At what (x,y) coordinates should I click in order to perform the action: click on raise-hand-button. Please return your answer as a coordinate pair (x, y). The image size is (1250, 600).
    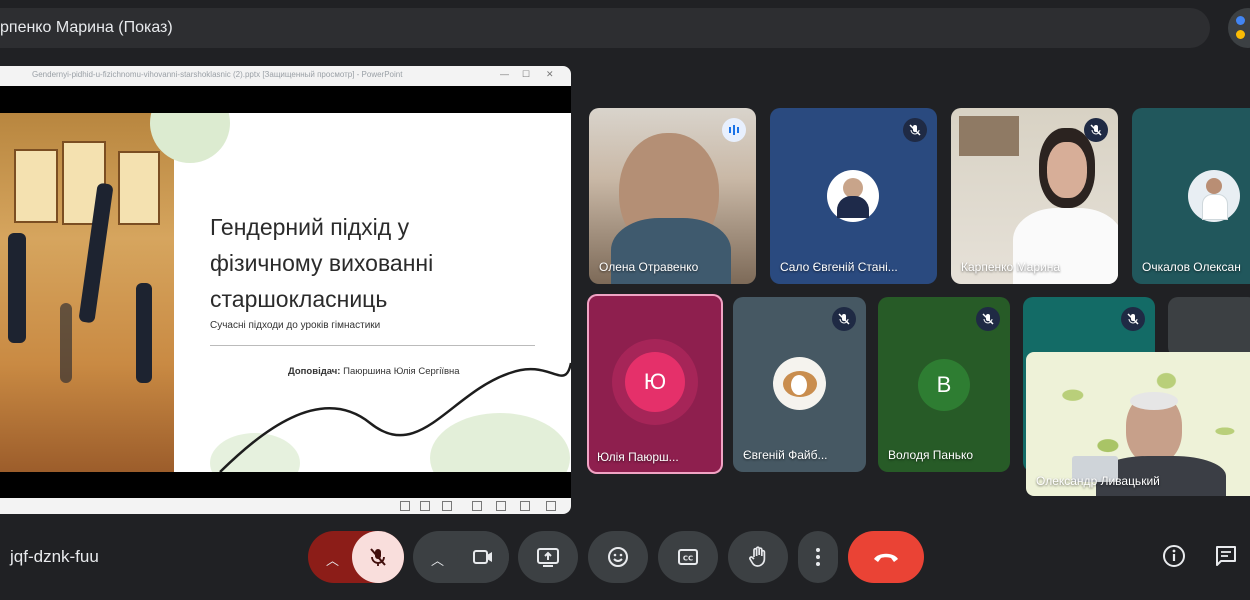
    Looking at the image, I should click on (758, 557).